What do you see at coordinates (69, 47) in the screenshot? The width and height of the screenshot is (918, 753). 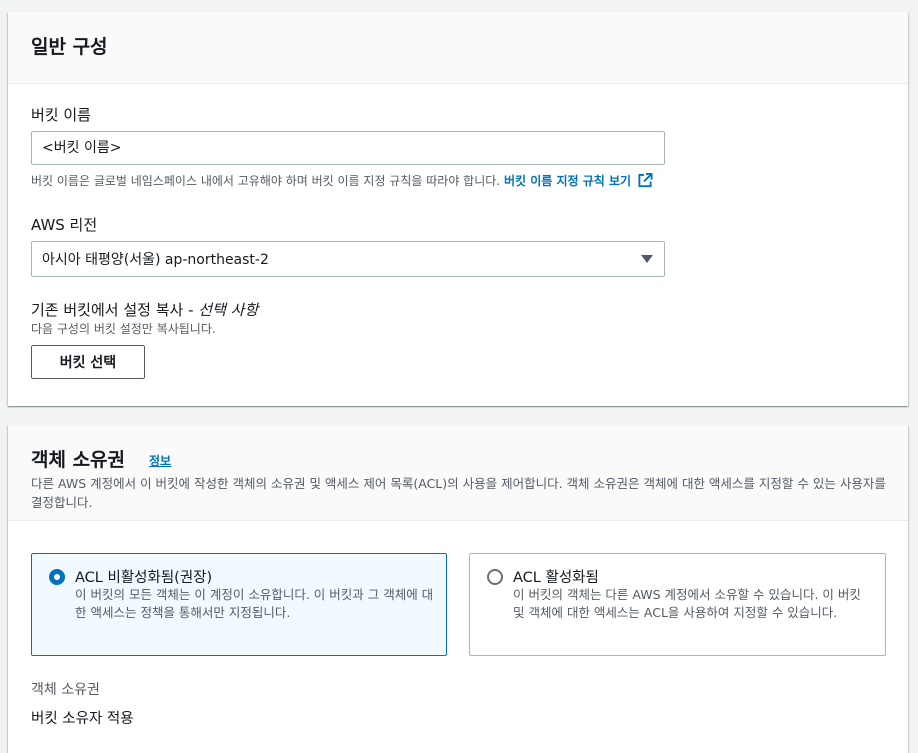 I see `general-configuration-title: 일반 구성` at bounding box center [69, 47].